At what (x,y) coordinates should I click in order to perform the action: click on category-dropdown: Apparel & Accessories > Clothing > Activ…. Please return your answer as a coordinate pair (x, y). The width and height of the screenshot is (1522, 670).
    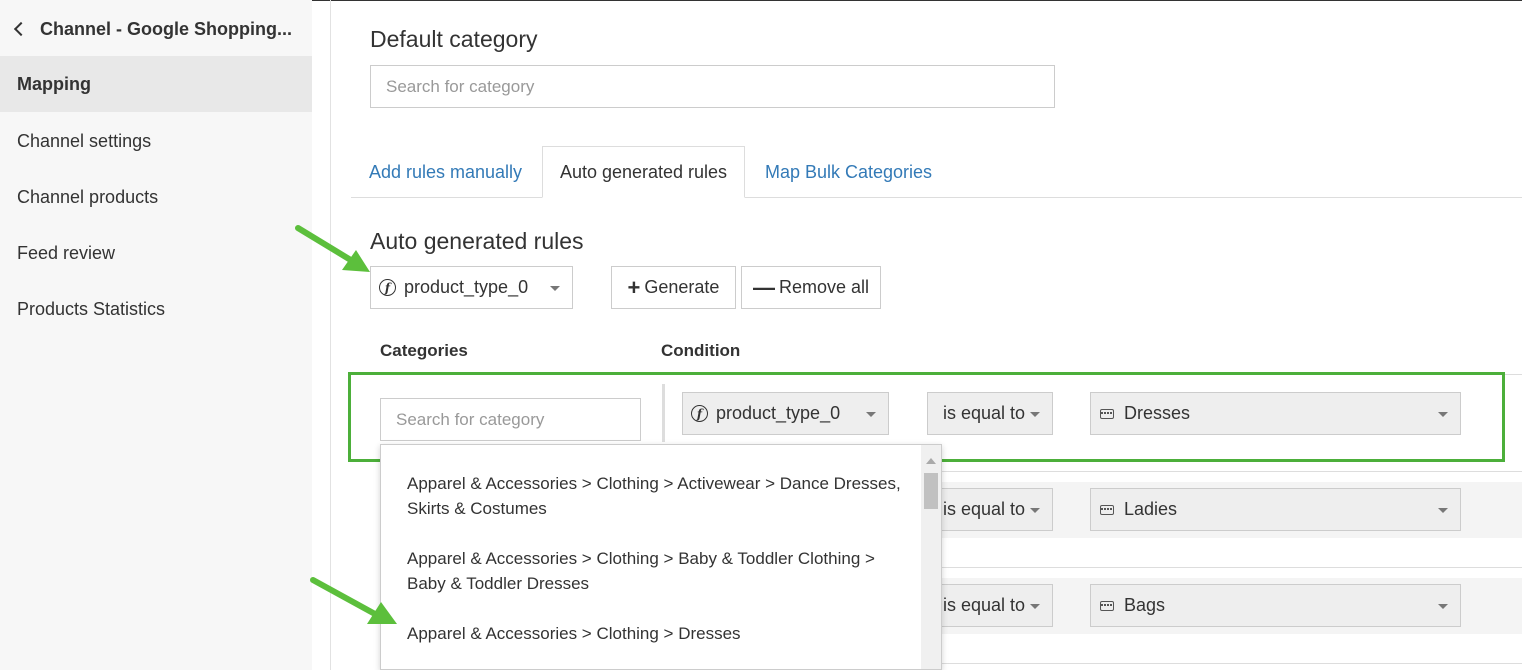
    Looking at the image, I should click on (661, 557).